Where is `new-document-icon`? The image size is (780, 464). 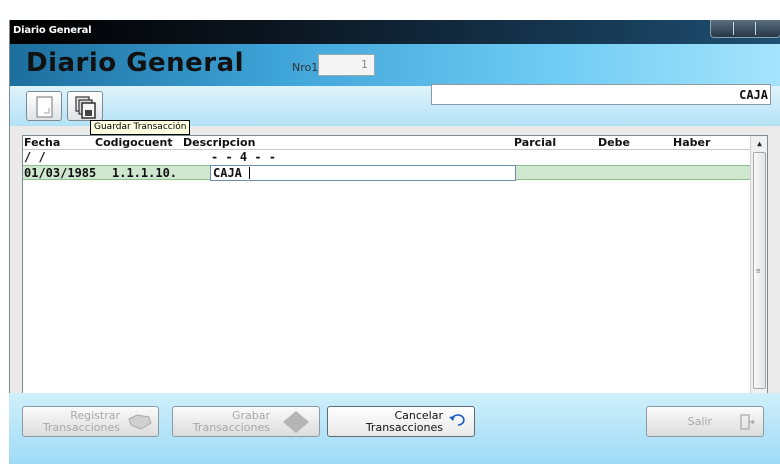
new-document-icon is located at coordinates (44, 107).